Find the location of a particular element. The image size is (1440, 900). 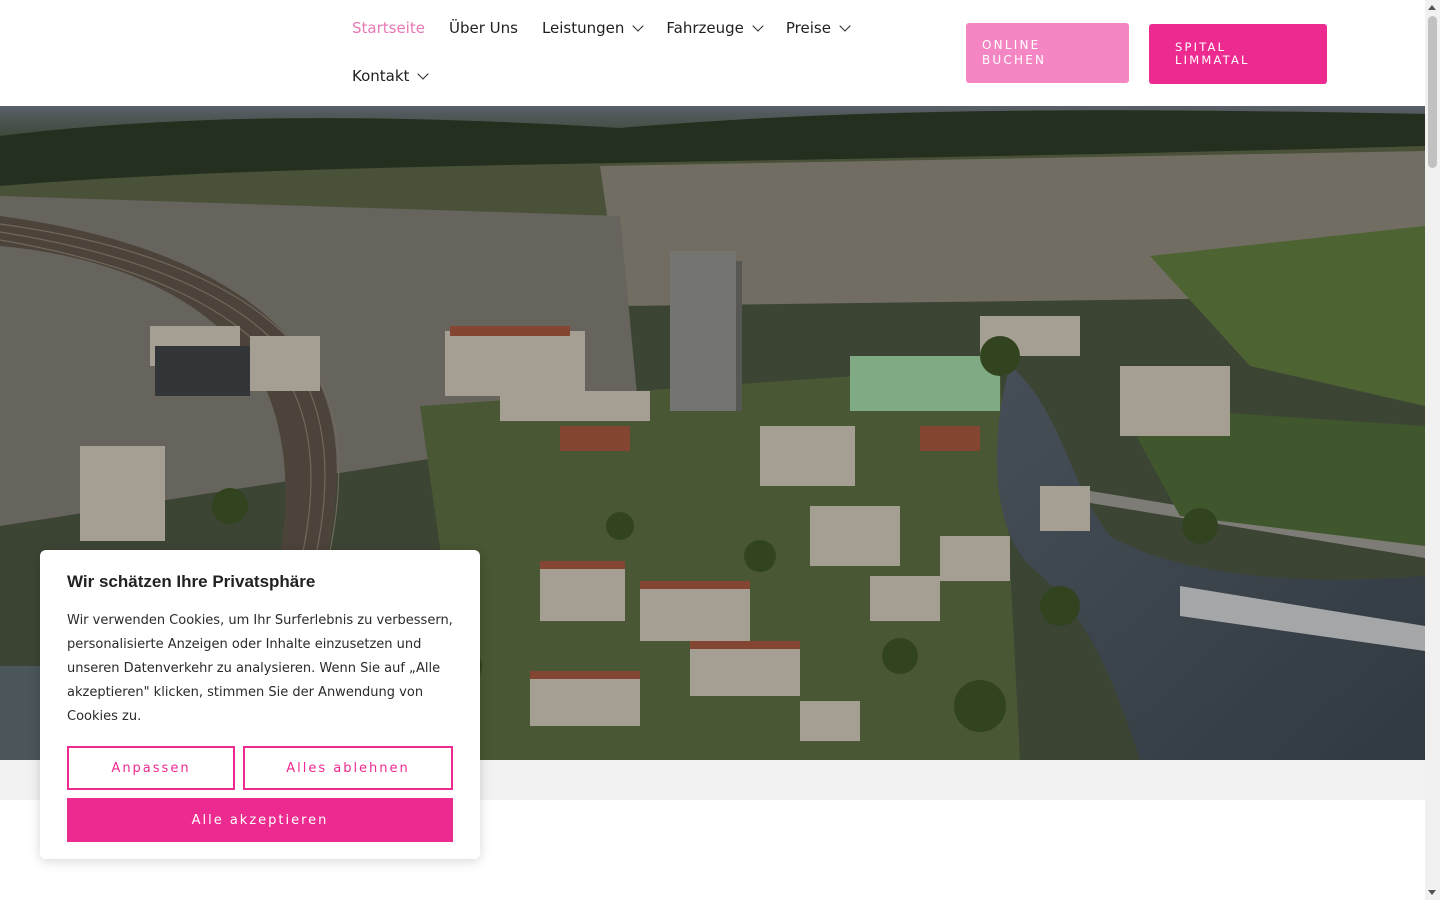

online-buchen-line1: ONLINE is located at coordinates (1011, 45).